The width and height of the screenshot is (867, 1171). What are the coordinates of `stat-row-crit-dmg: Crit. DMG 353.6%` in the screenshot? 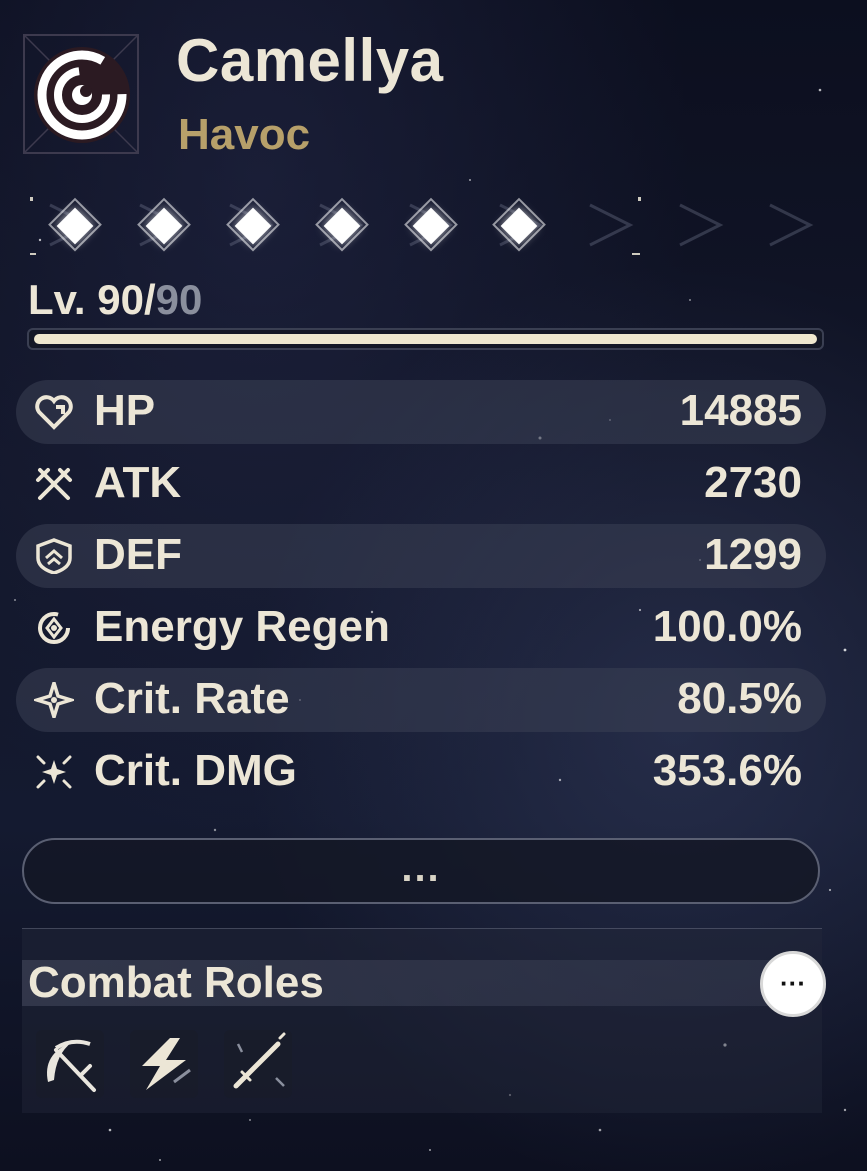 It's located at (421, 772).